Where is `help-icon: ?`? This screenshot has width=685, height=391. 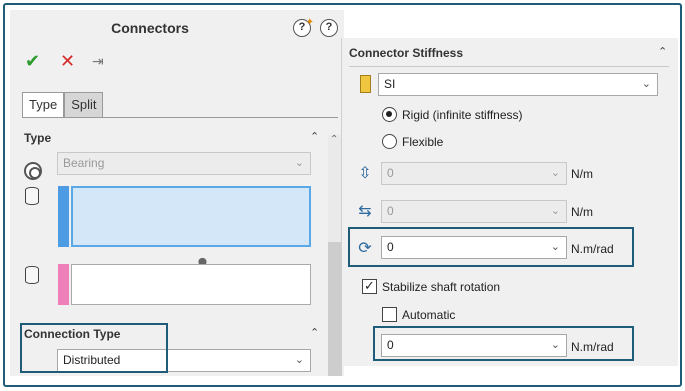
help-icon: ? is located at coordinates (329, 28).